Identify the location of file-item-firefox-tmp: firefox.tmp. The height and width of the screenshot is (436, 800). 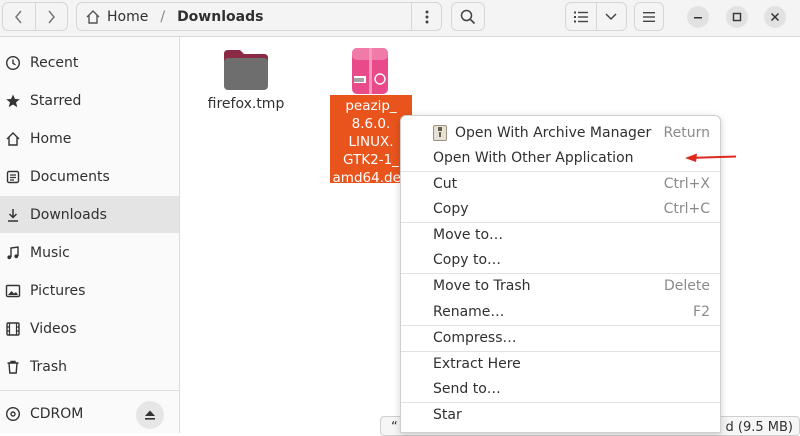
(246, 80).